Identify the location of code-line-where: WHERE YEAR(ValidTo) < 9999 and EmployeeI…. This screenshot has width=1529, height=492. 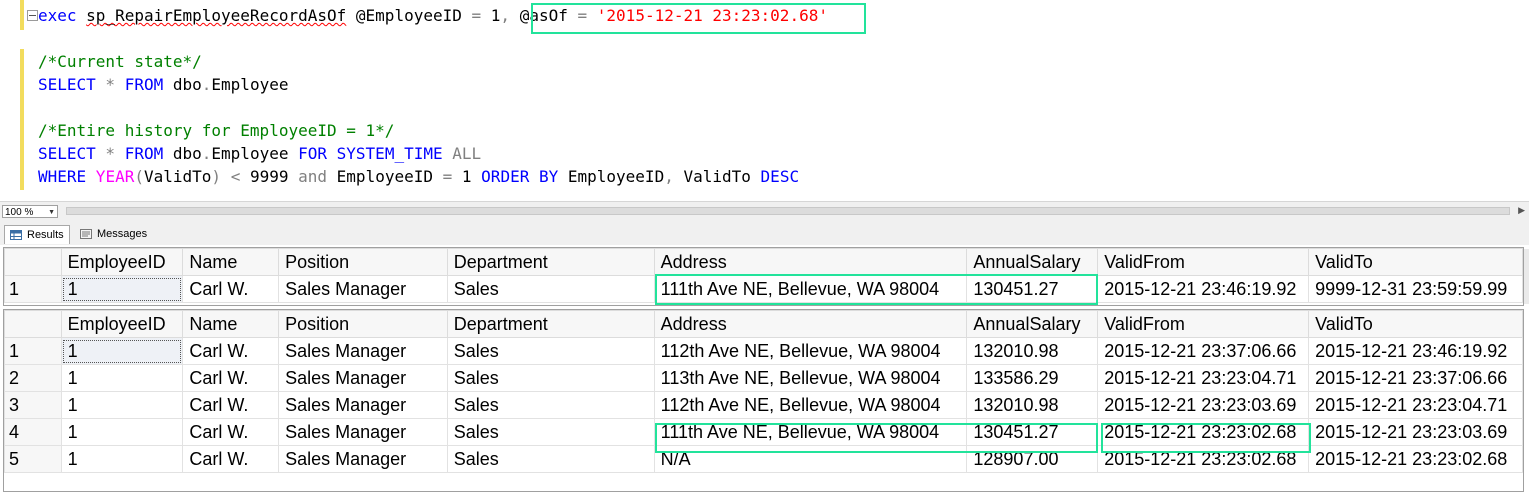
(418, 176).